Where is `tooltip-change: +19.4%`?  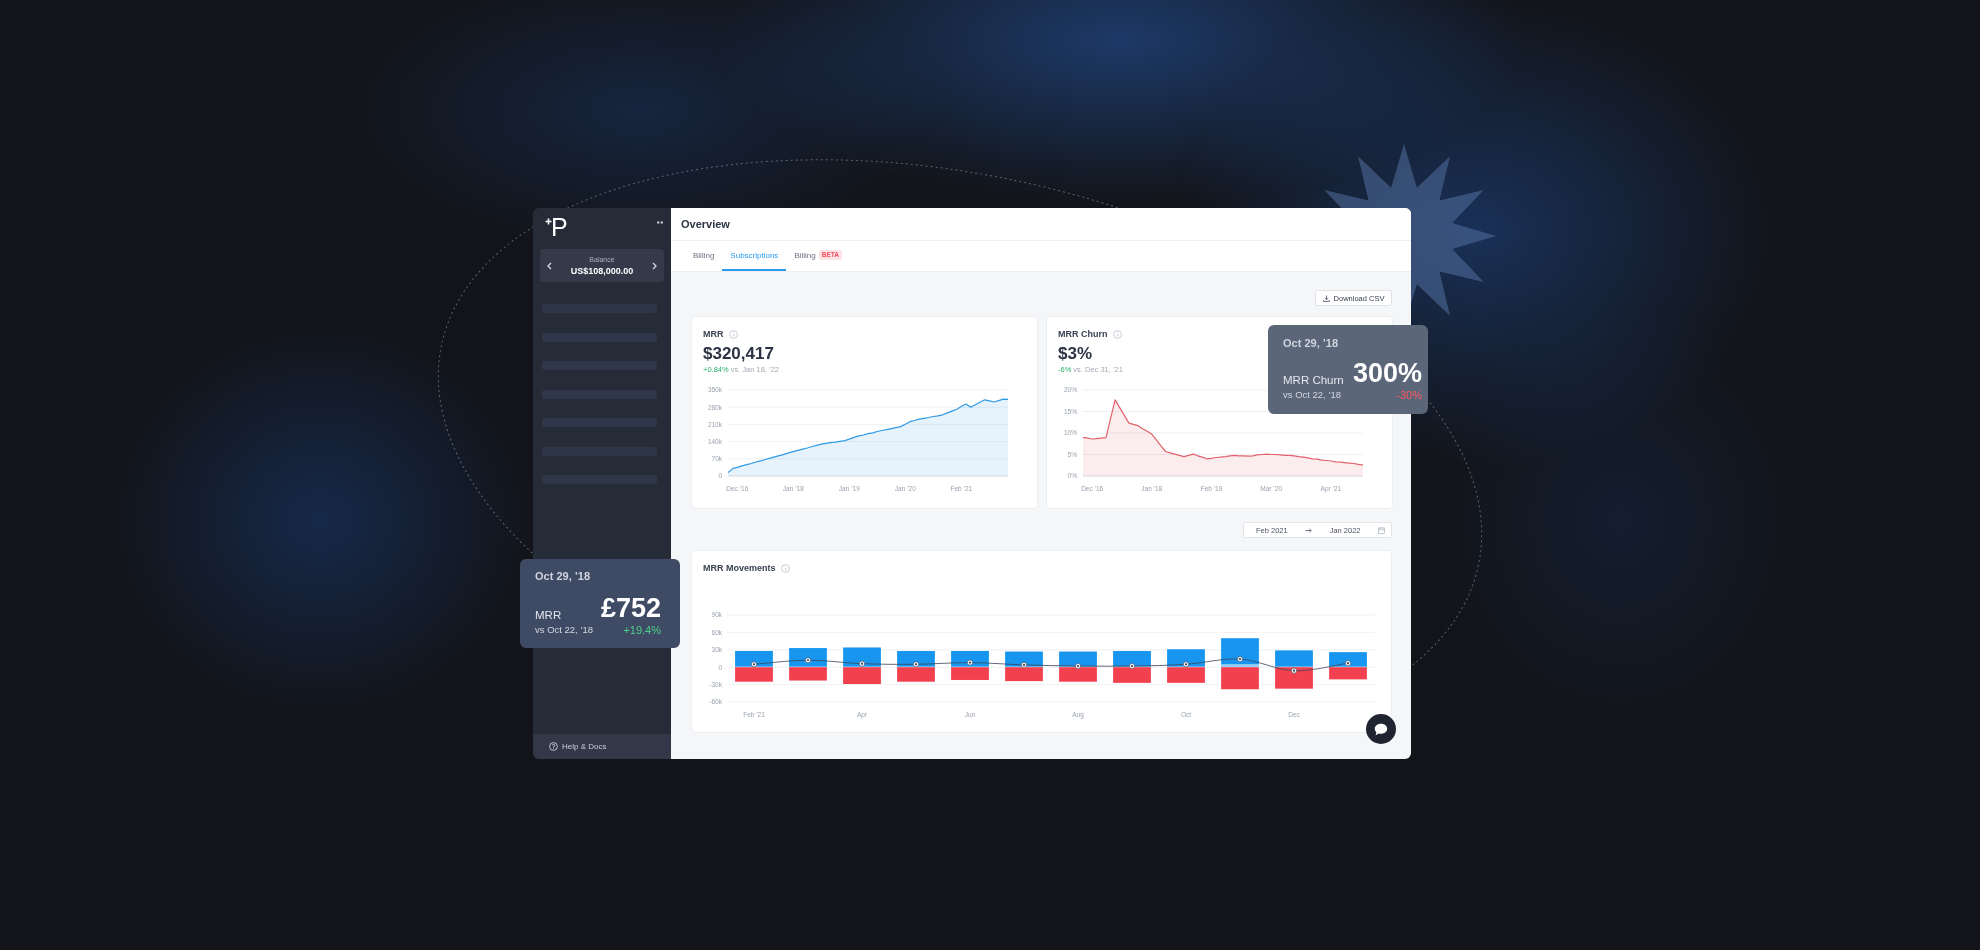 tooltip-change: +19.4% is located at coordinates (641, 630).